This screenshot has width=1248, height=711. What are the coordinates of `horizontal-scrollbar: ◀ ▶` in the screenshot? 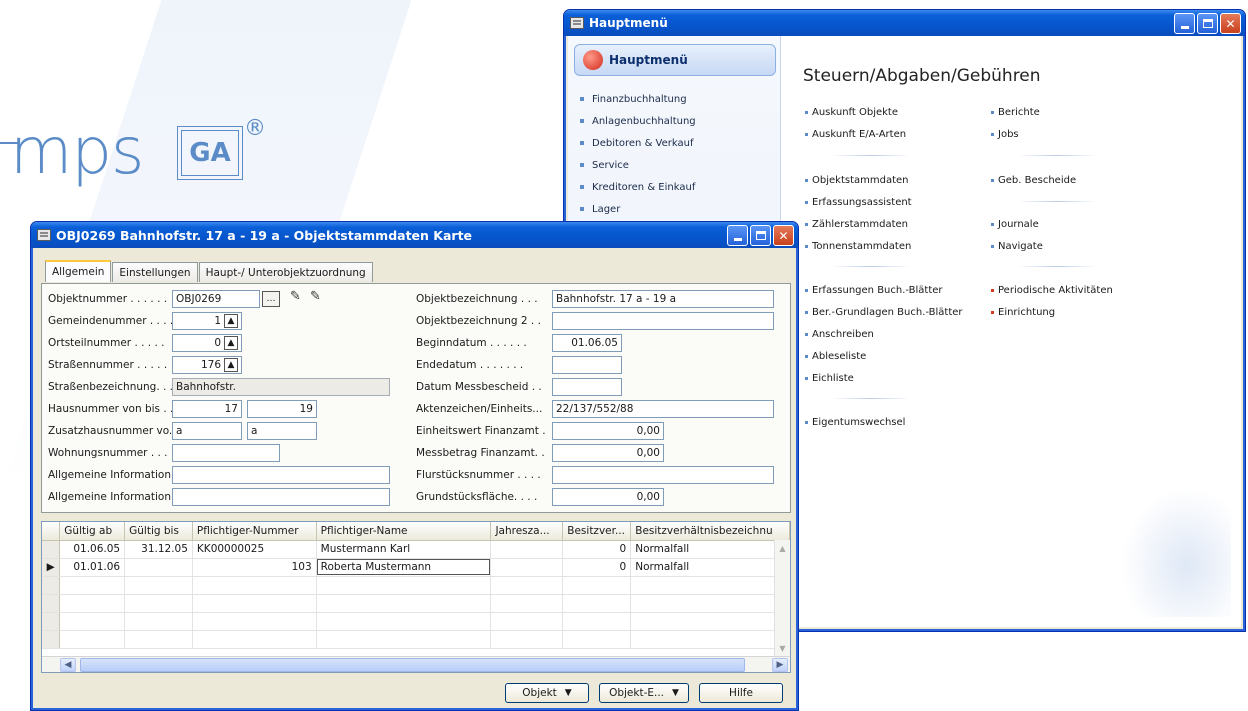 It's located at (416, 664).